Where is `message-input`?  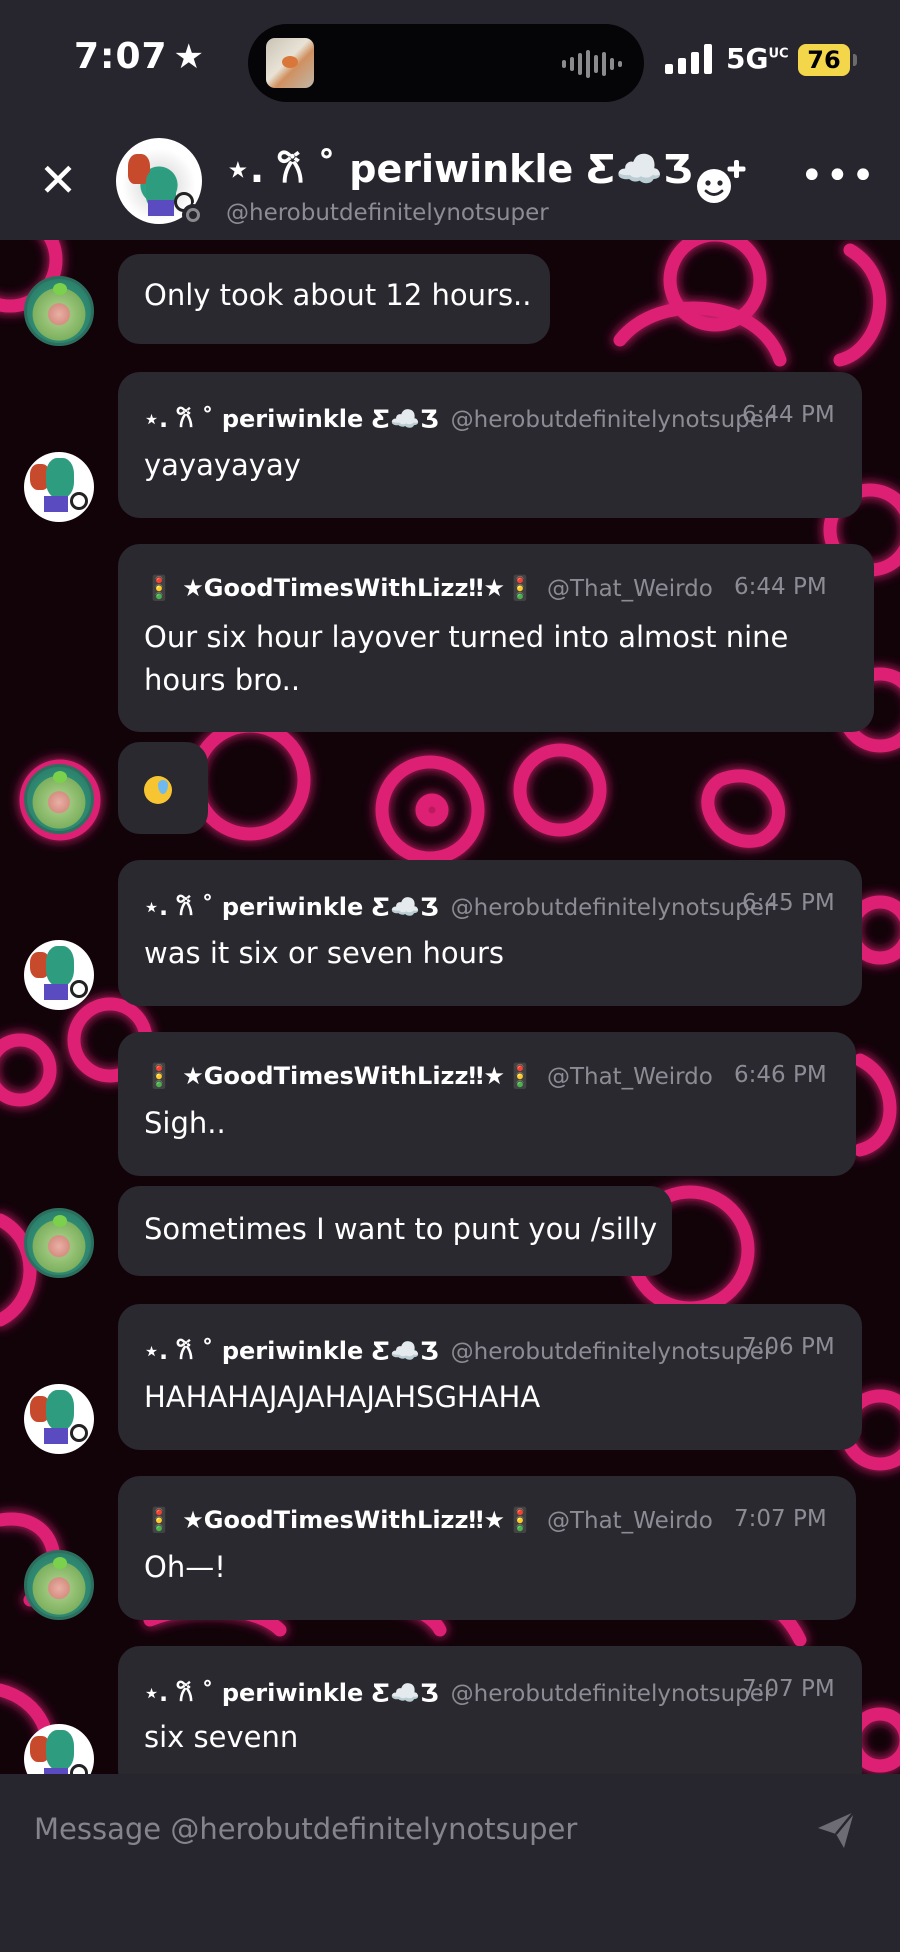
message-input is located at coordinates (414, 1829).